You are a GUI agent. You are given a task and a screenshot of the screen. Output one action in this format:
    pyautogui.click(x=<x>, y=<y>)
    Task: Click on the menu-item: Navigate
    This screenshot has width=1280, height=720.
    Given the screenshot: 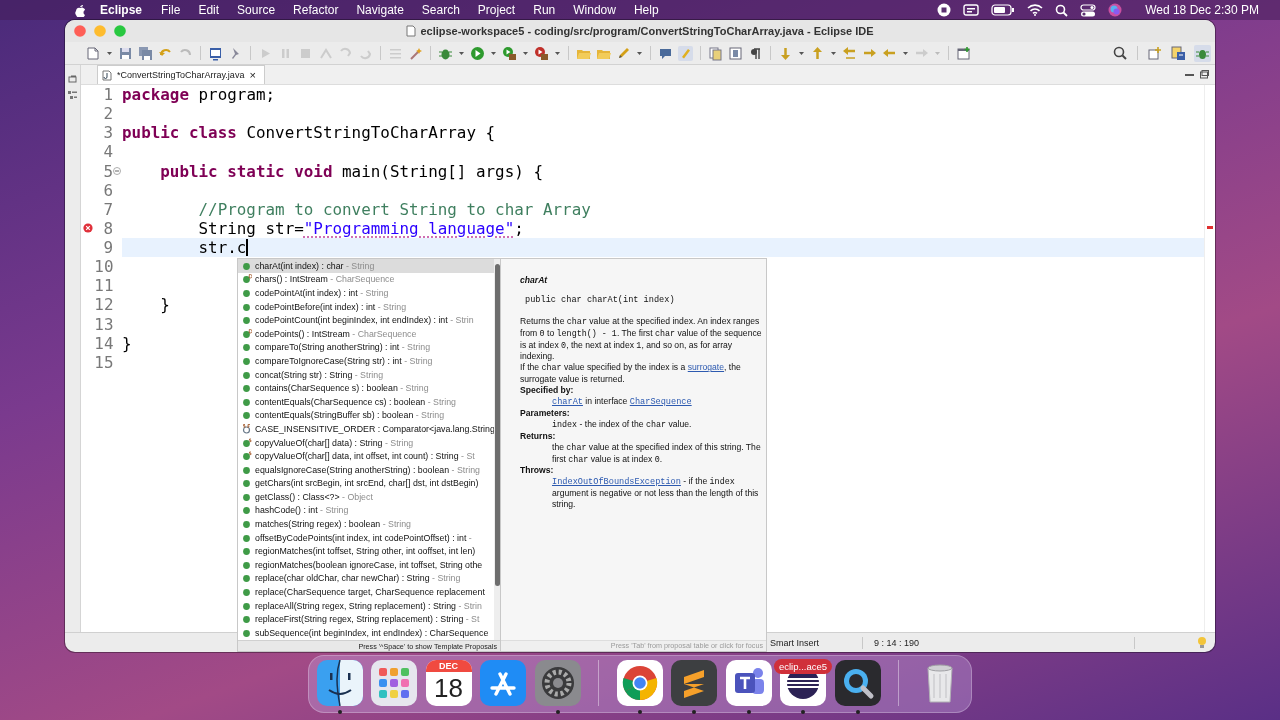 What is the action you would take?
    pyautogui.click(x=380, y=10)
    